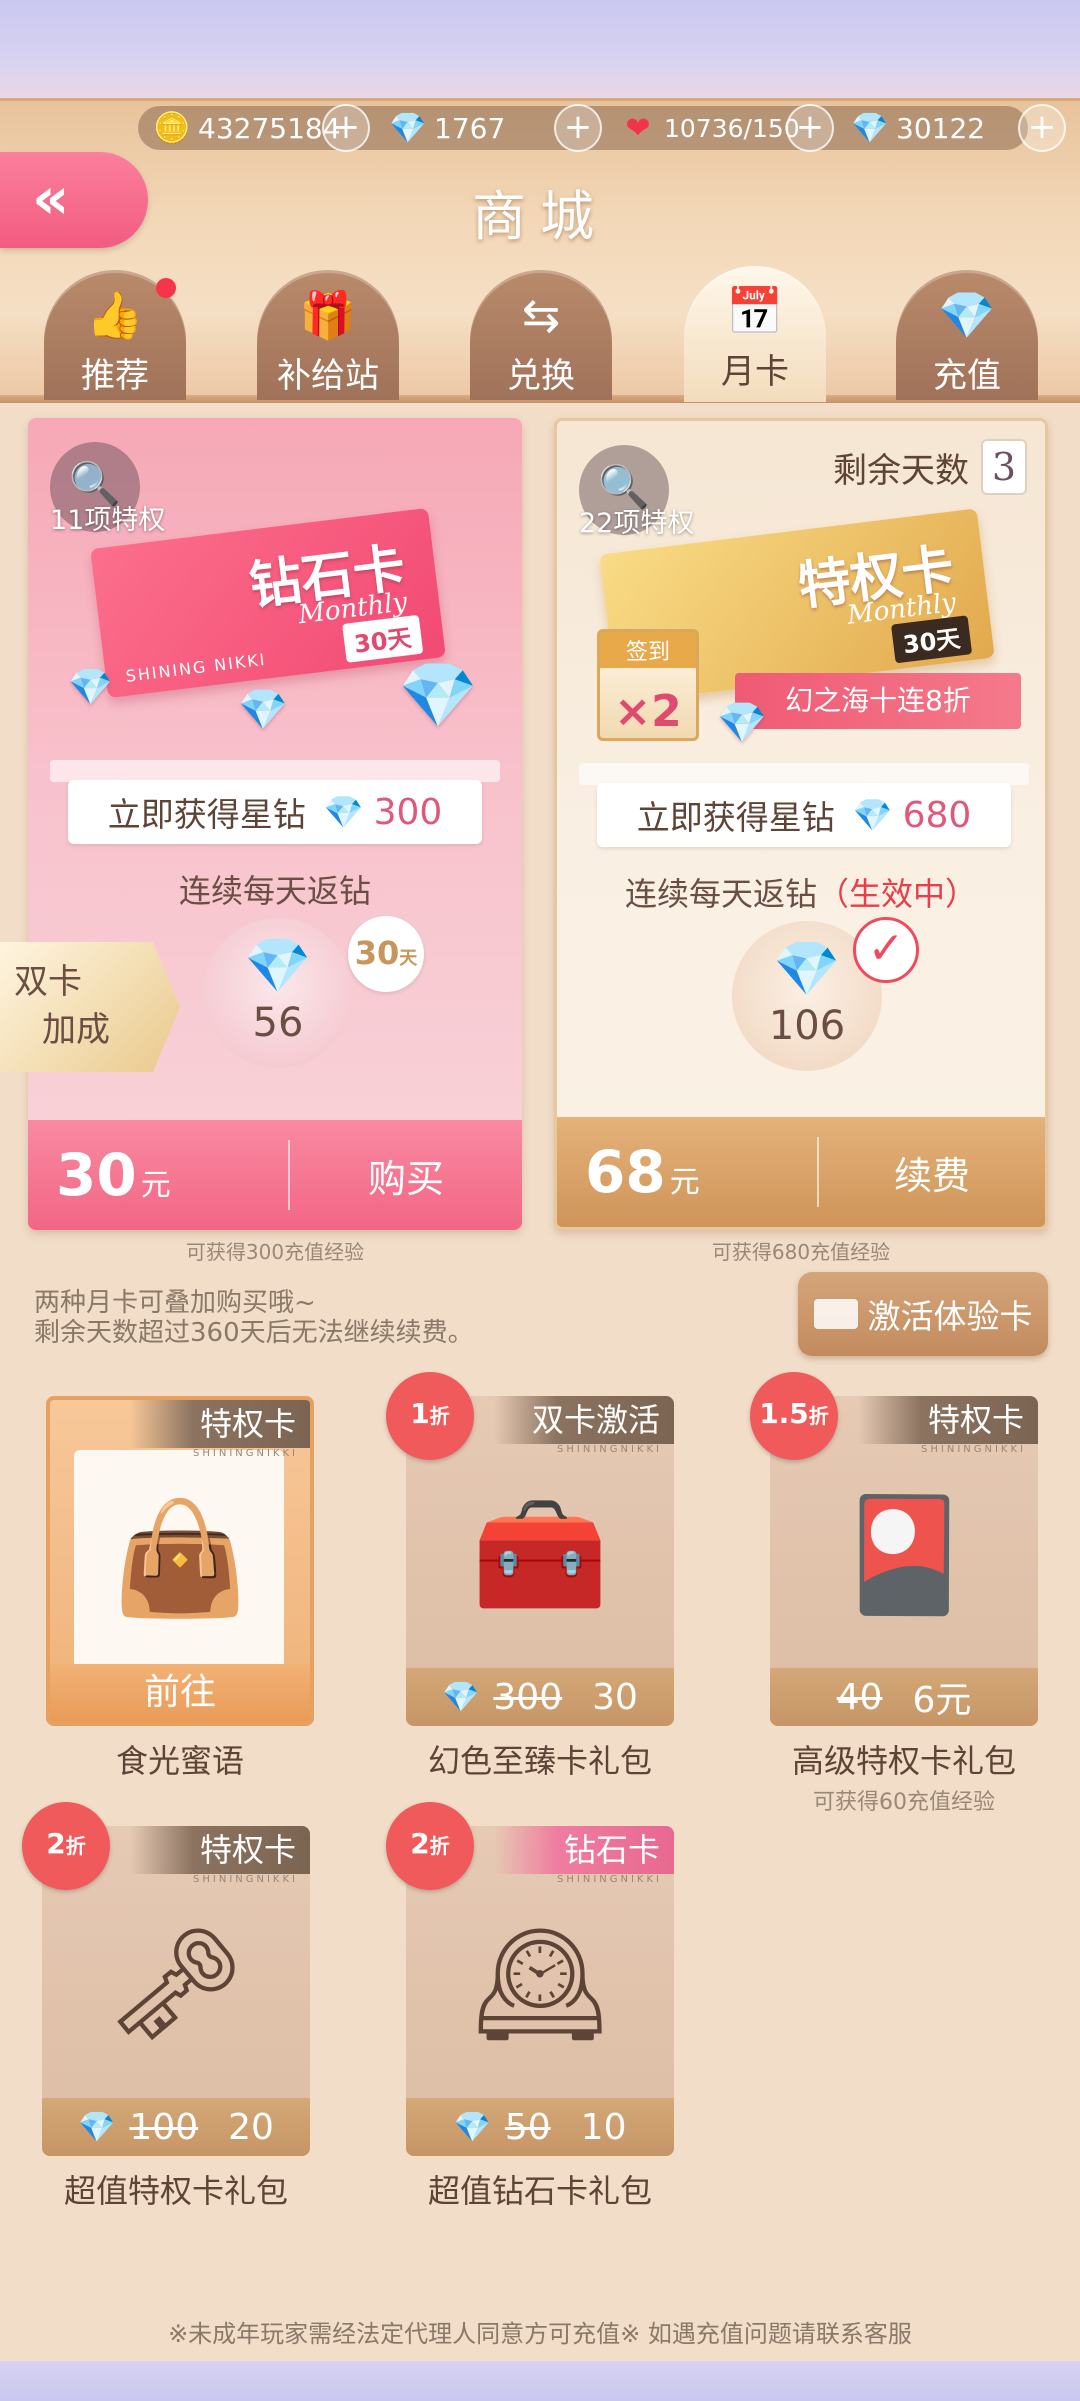 The image size is (1080, 2401). What do you see at coordinates (246, 128) in the screenshot?
I see `coin-balance: 🪙 43275184` at bounding box center [246, 128].